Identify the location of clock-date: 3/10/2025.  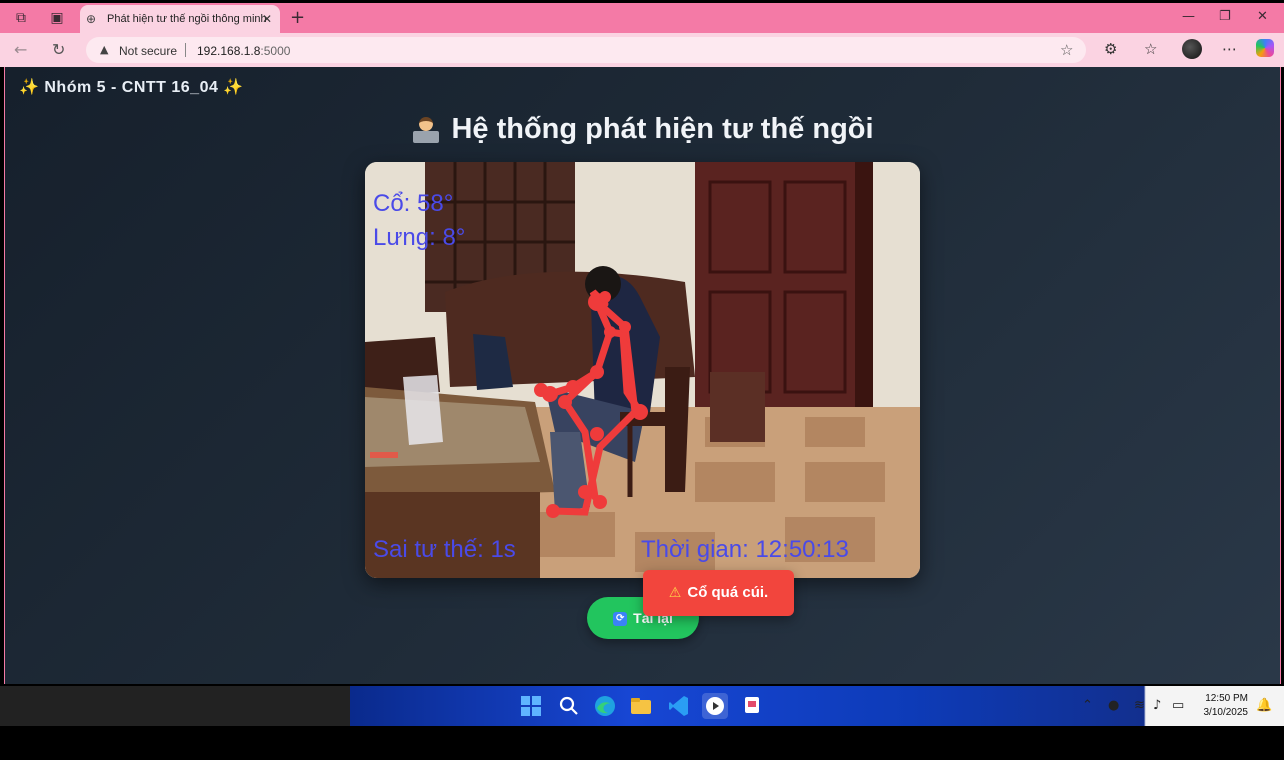
(1226, 712).